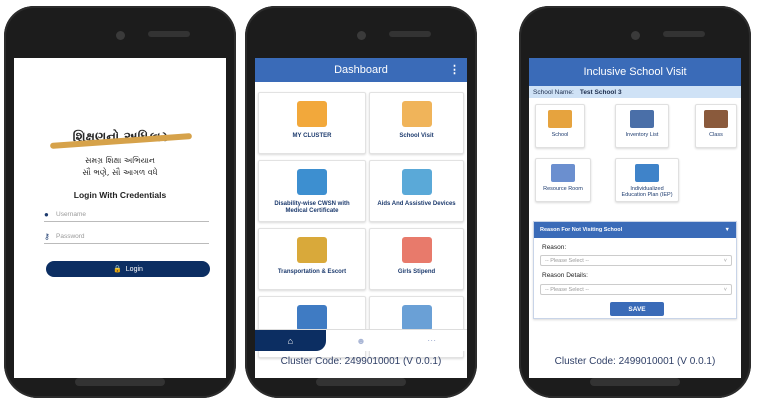 The width and height of the screenshot is (783, 398). I want to click on reason-details-select: -- Please Select -- ˅, so click(636, 289).